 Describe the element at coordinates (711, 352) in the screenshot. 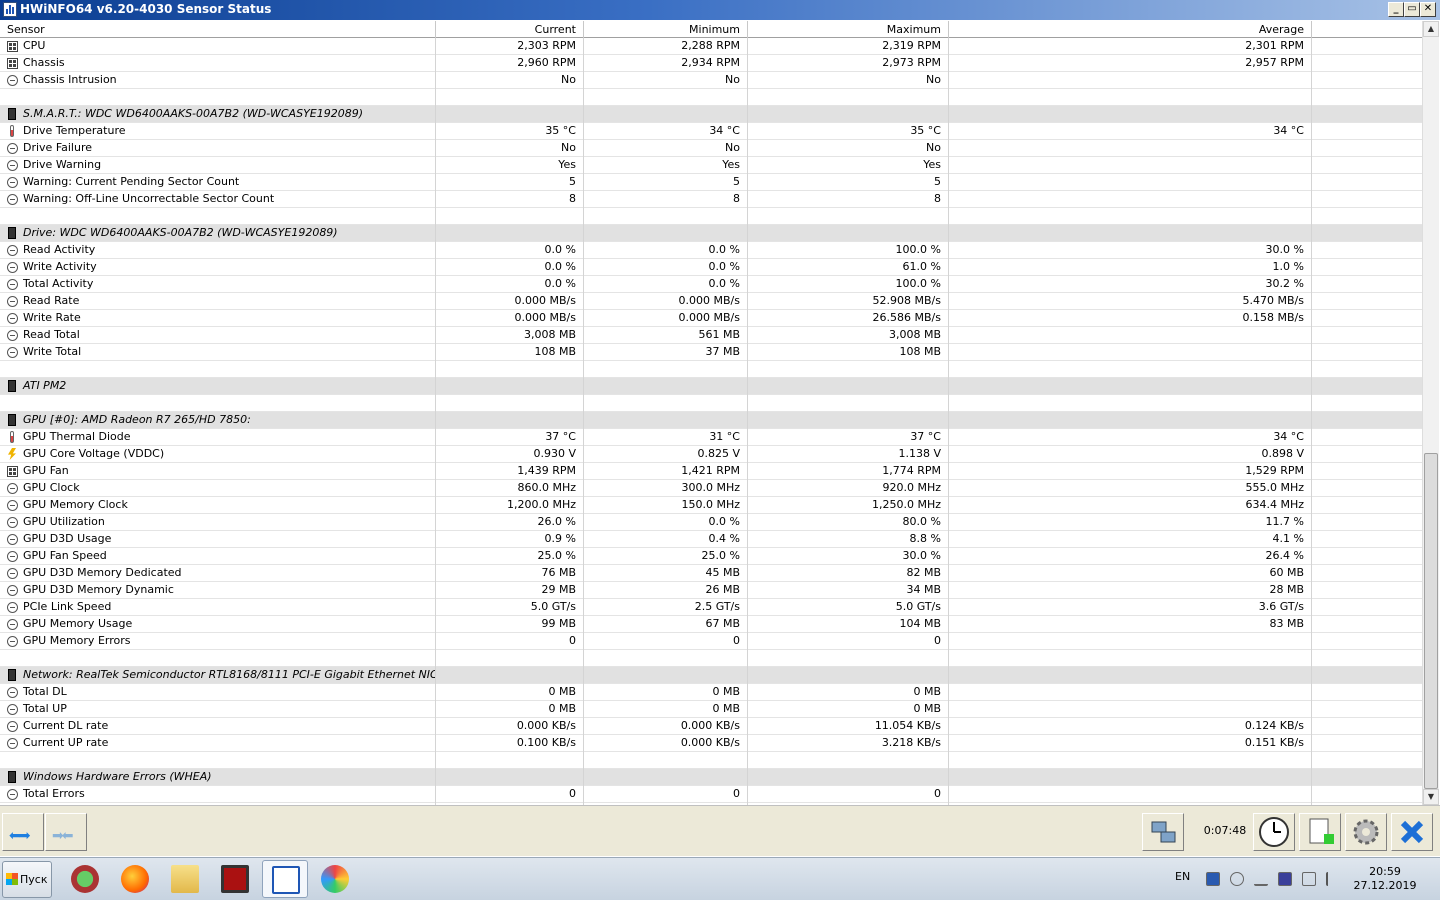

I see `sensor-row: Write Total 108 MB 37 MB 108 MB` at that location.